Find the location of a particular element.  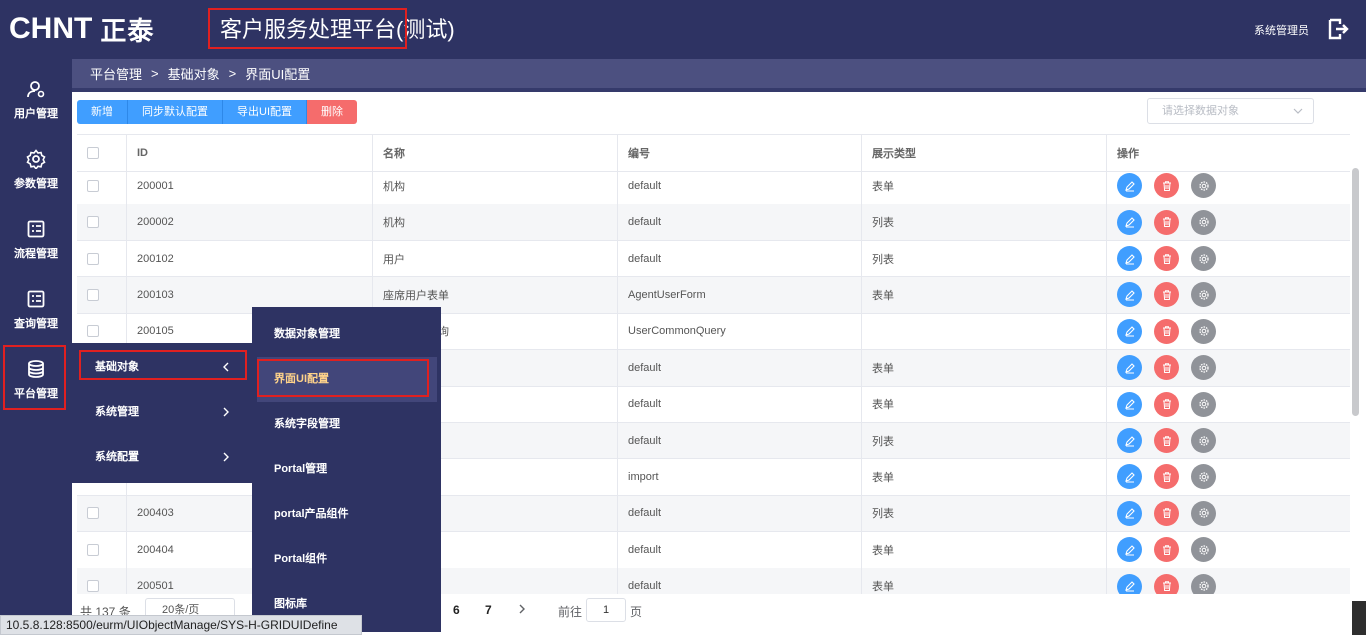

breadcrumb-item: 基础对象 is located at coordinates (194, 73).